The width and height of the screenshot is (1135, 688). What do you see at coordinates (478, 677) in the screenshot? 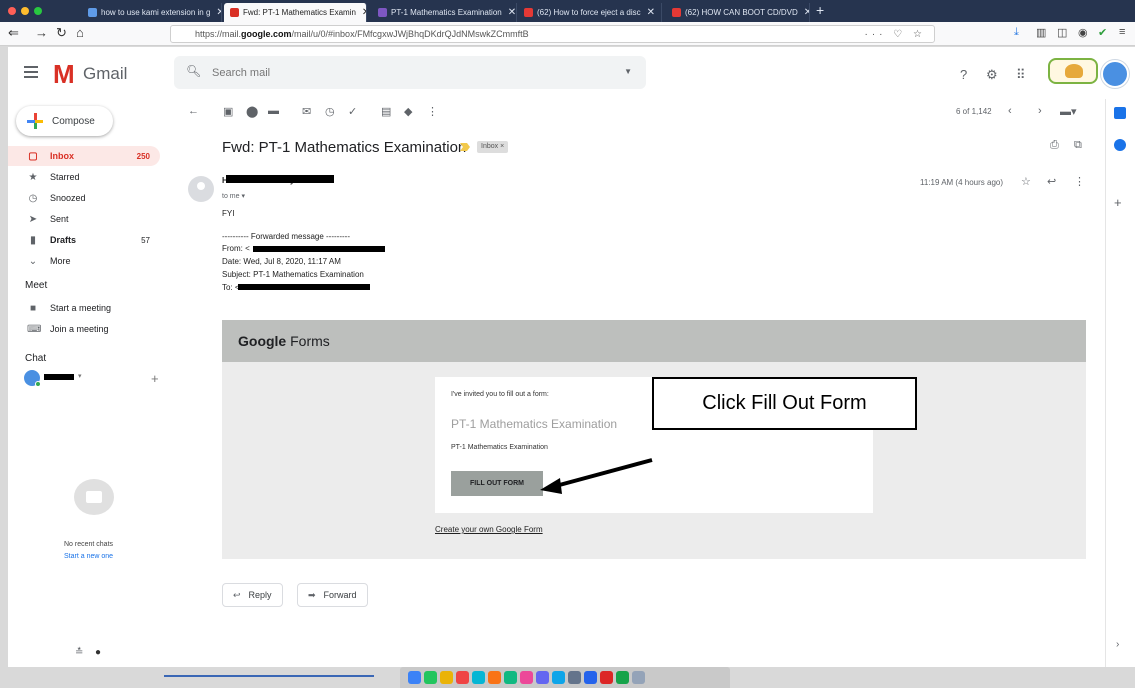
I see `safari-icon` at bounding box center [478, 677].